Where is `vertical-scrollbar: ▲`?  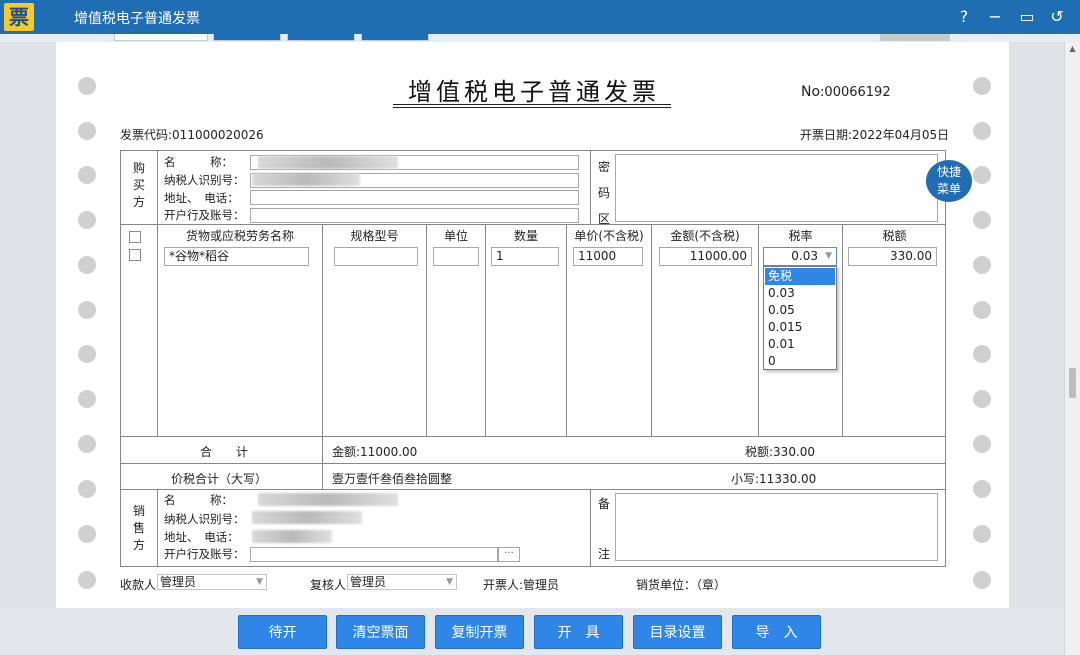 vertical-scrollbar: ▲ is located at coordinates (1072, 348).